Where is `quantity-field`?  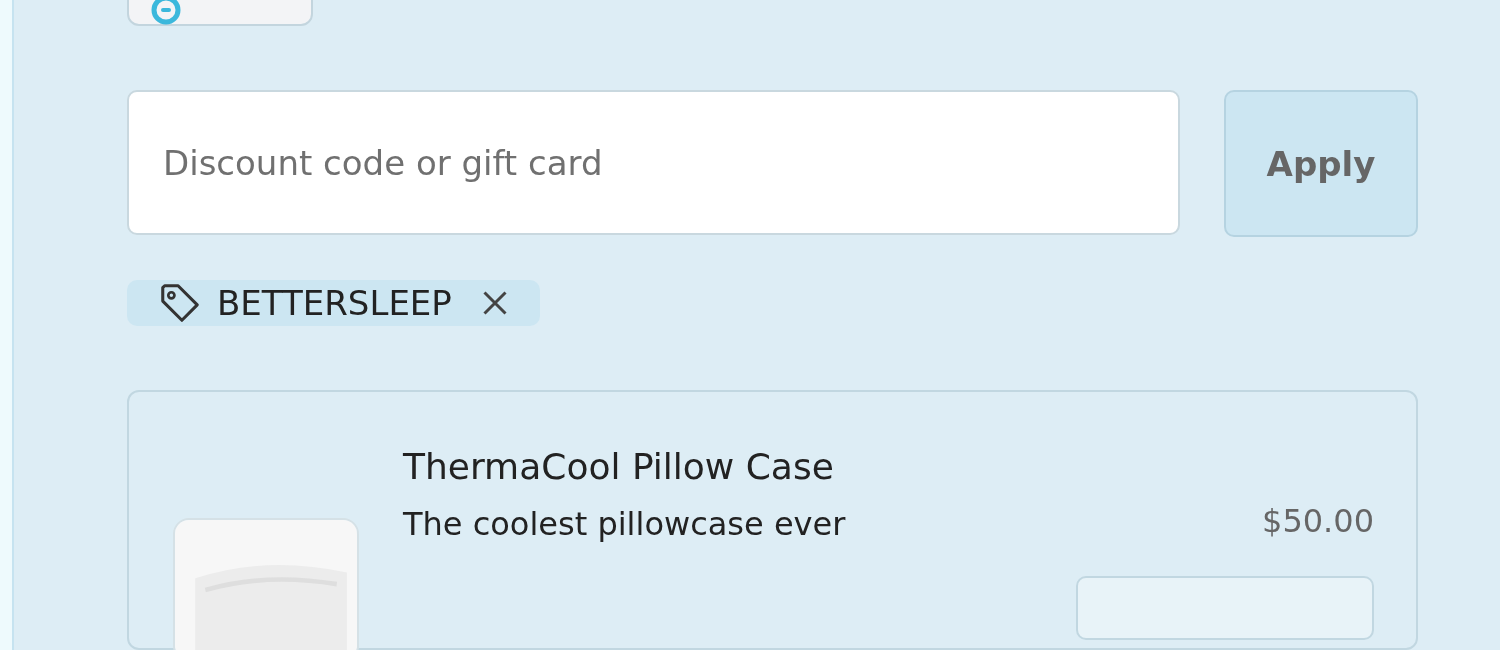 quantity-field is located at coordinates (1225, 608).